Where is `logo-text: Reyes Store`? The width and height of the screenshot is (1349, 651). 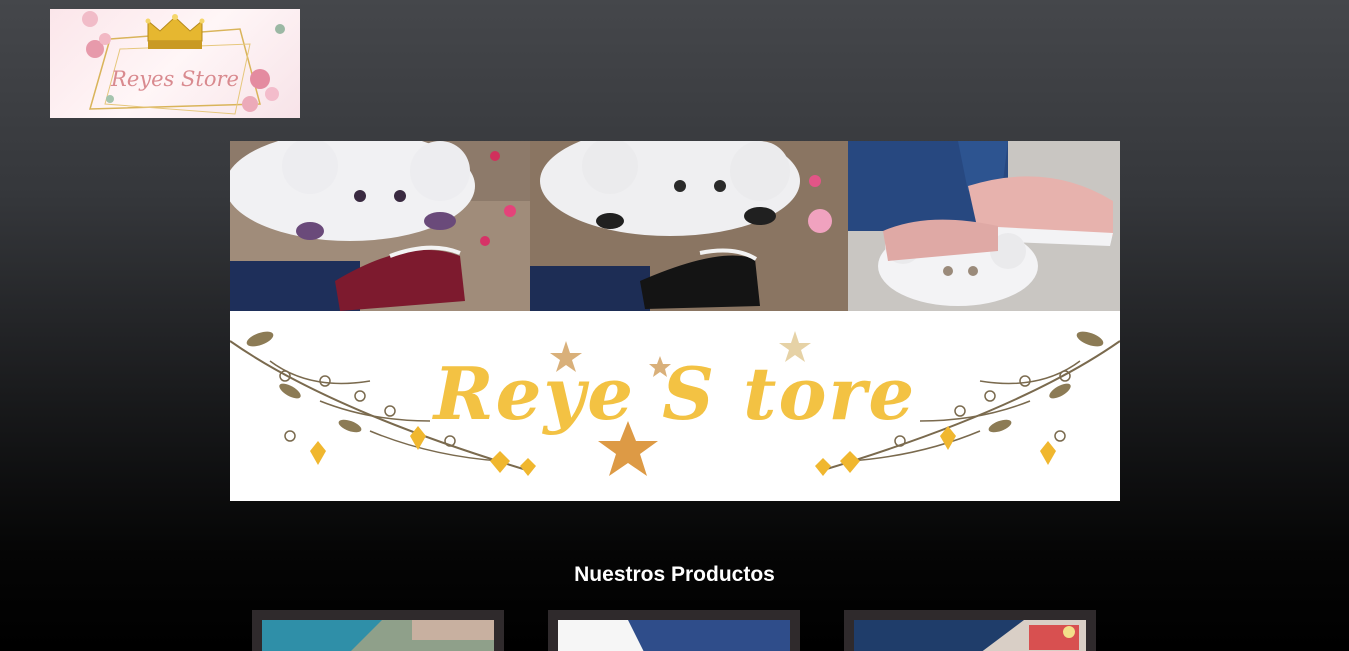 logo-text: Reyes Store is located at coordinates (175, 79).